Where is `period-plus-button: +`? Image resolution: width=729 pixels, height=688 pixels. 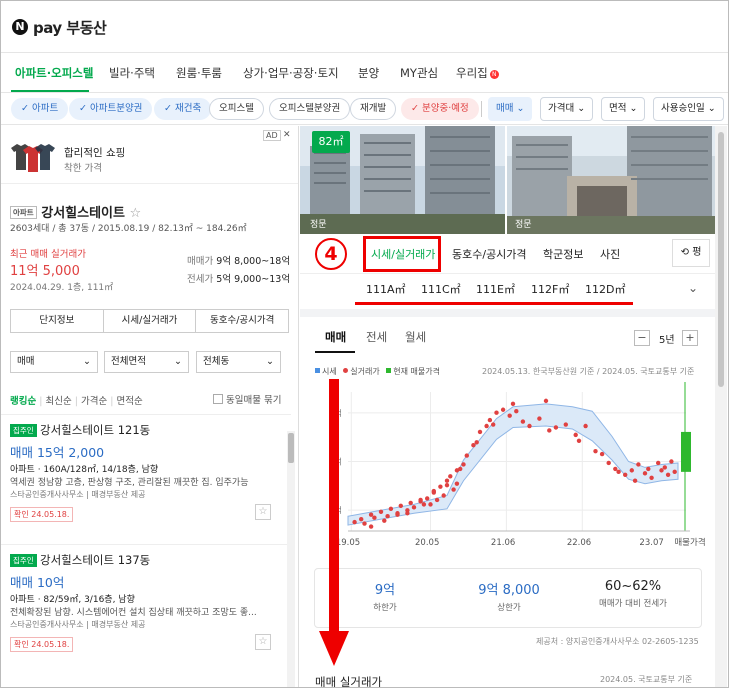
period-plus-button: + is located at coordinates (690, 338).